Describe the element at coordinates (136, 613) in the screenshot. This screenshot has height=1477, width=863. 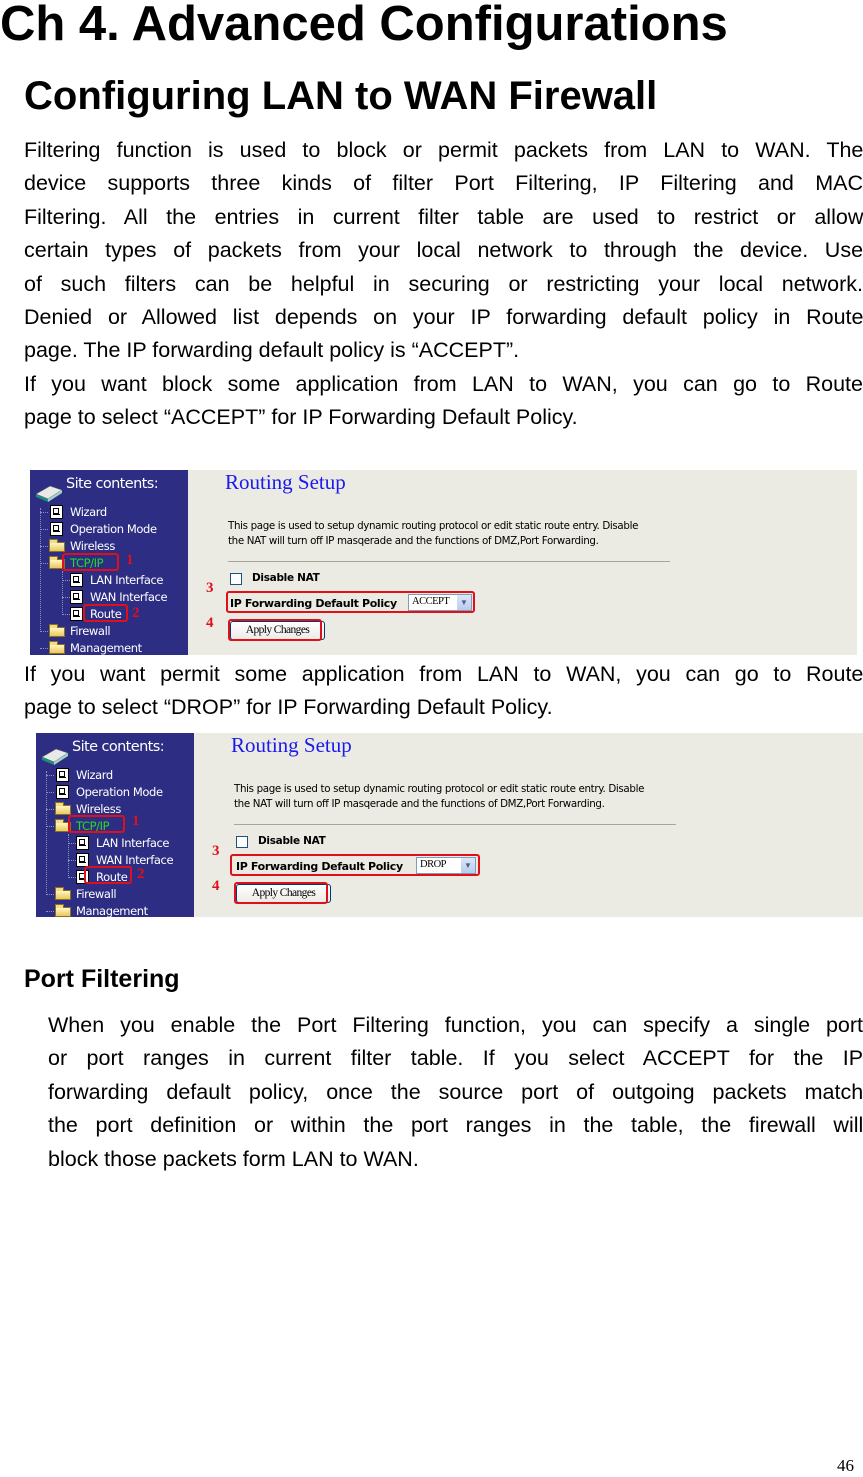
I see `step-marker-2: 2` at that location.